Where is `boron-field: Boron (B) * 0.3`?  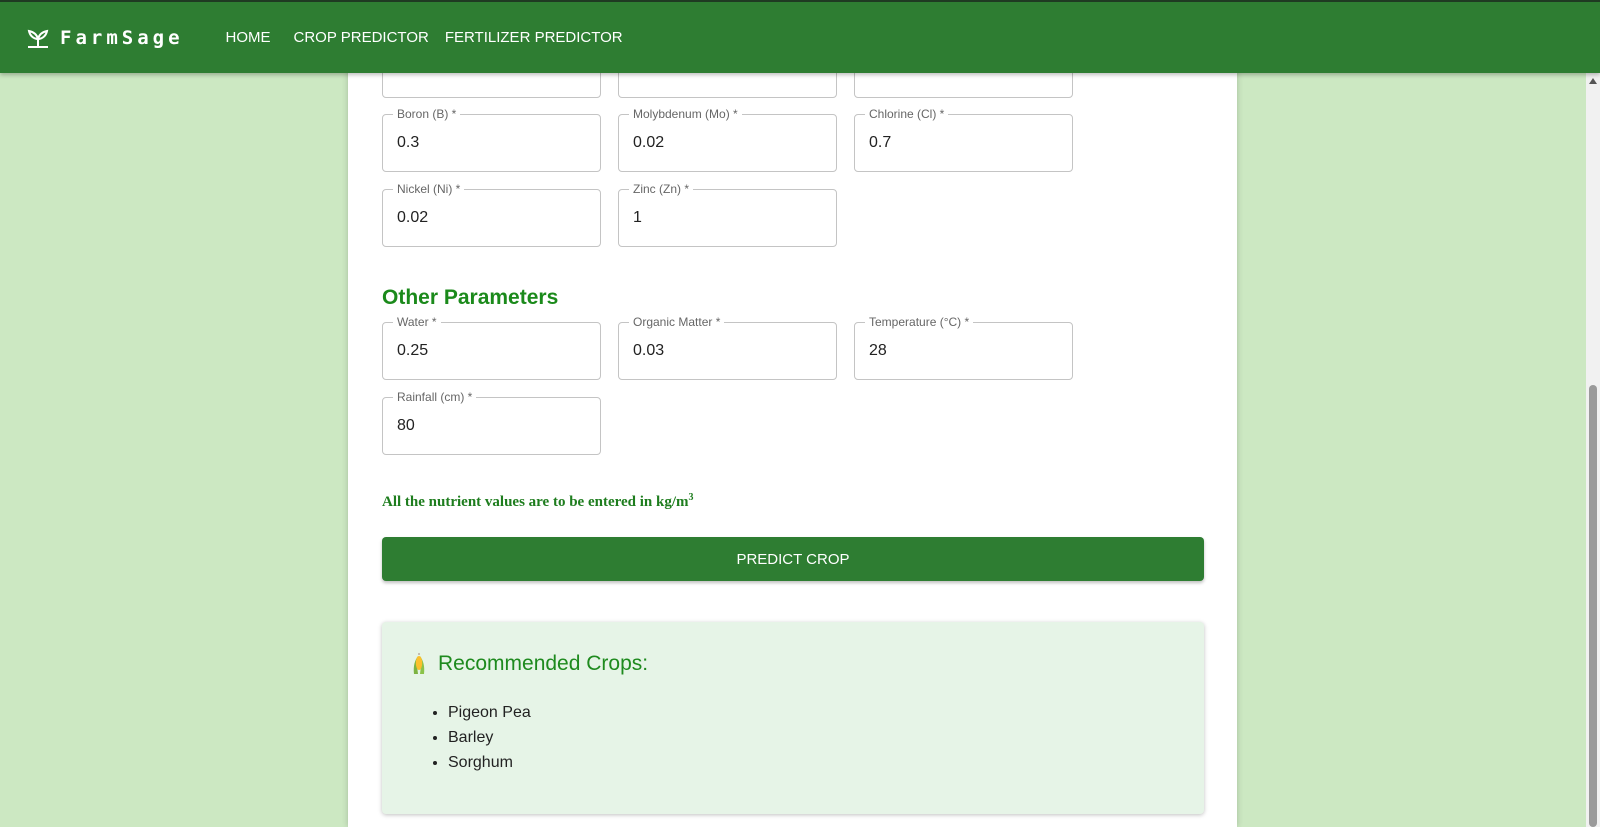
boron-field: Boron (B) * 0.3 is located at coordinates (491, 139).